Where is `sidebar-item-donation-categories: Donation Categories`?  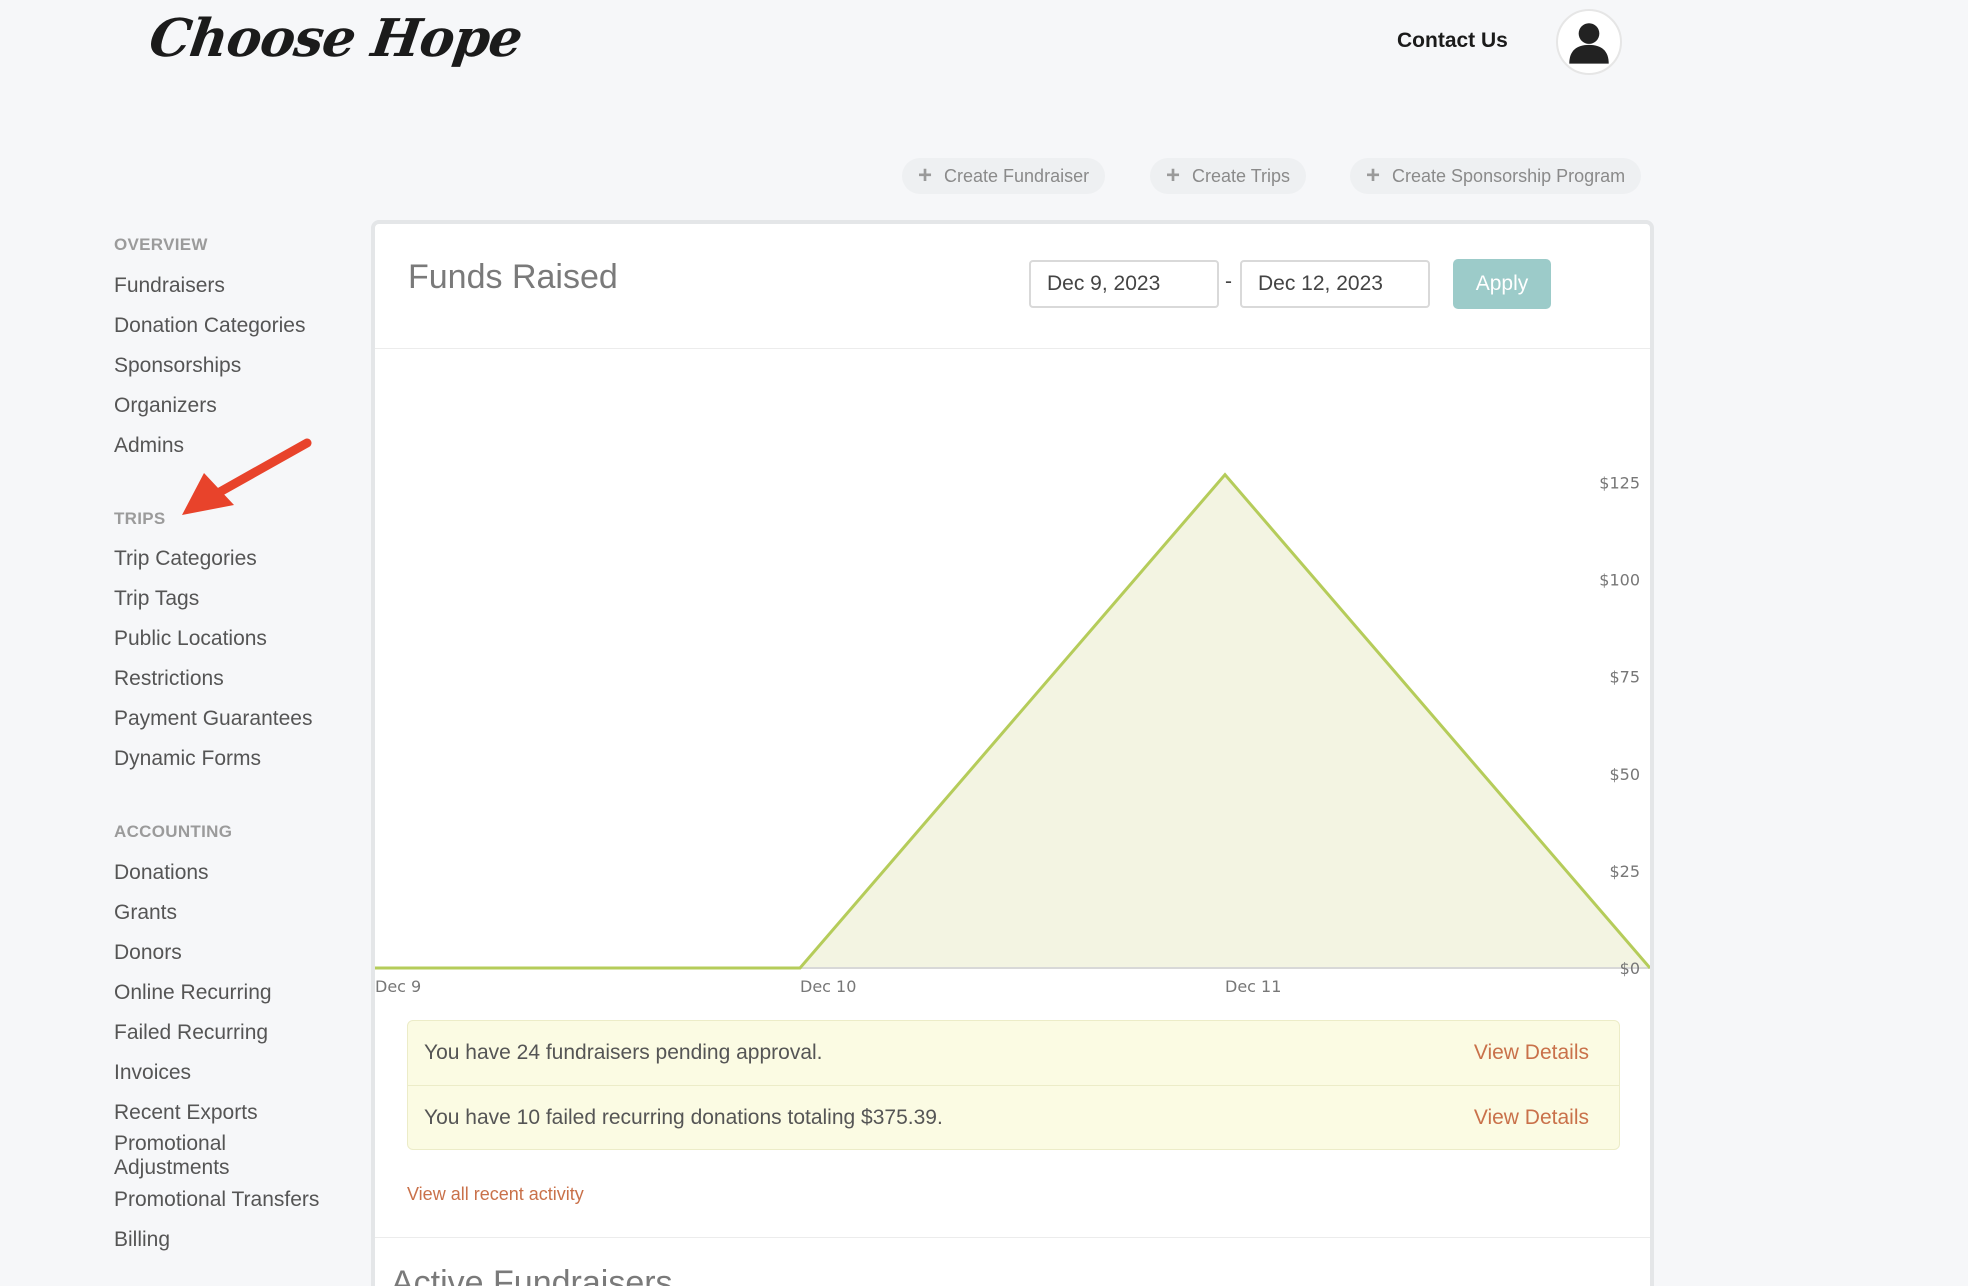 sidebar-item-donation-categories: Donation Categories is located at coordinates (209, 326).